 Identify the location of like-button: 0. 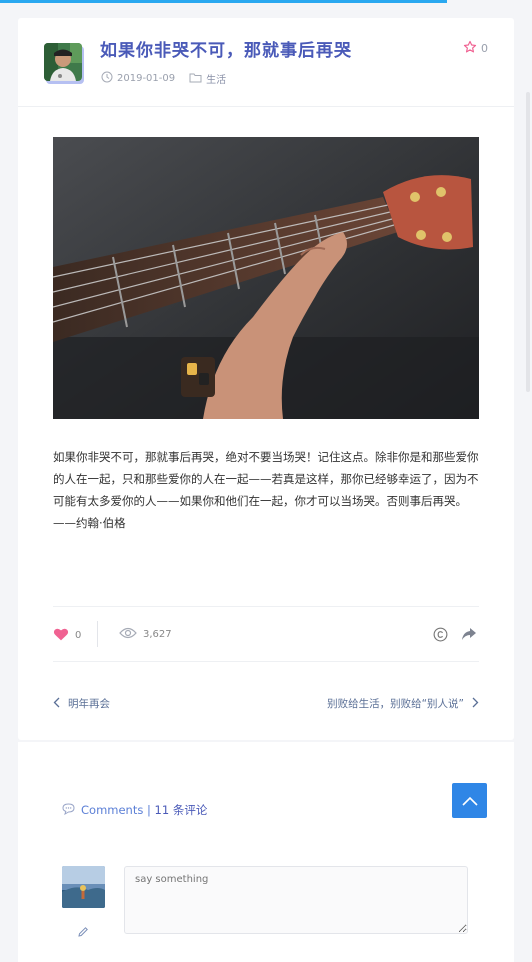
(67, 635).